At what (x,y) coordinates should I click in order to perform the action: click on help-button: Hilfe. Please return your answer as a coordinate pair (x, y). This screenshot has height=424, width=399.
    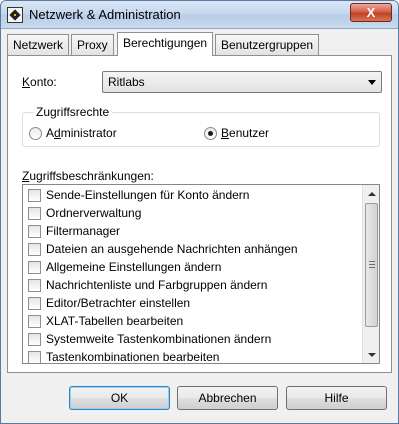
    Looking at the image, I should click on (336, 398).